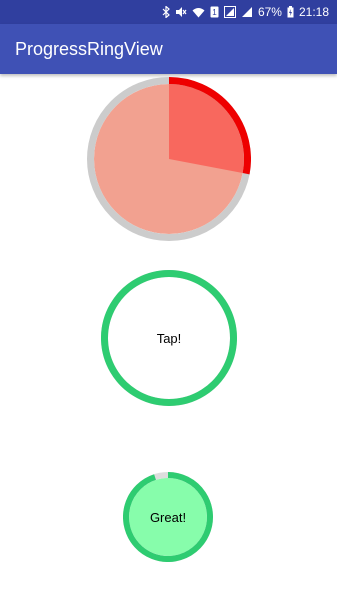 The width and height of the screenshot is (337, 600). Describe the element at coordinates (290, 12) in the screenshot. I see `battery-charging-icon` at that location.